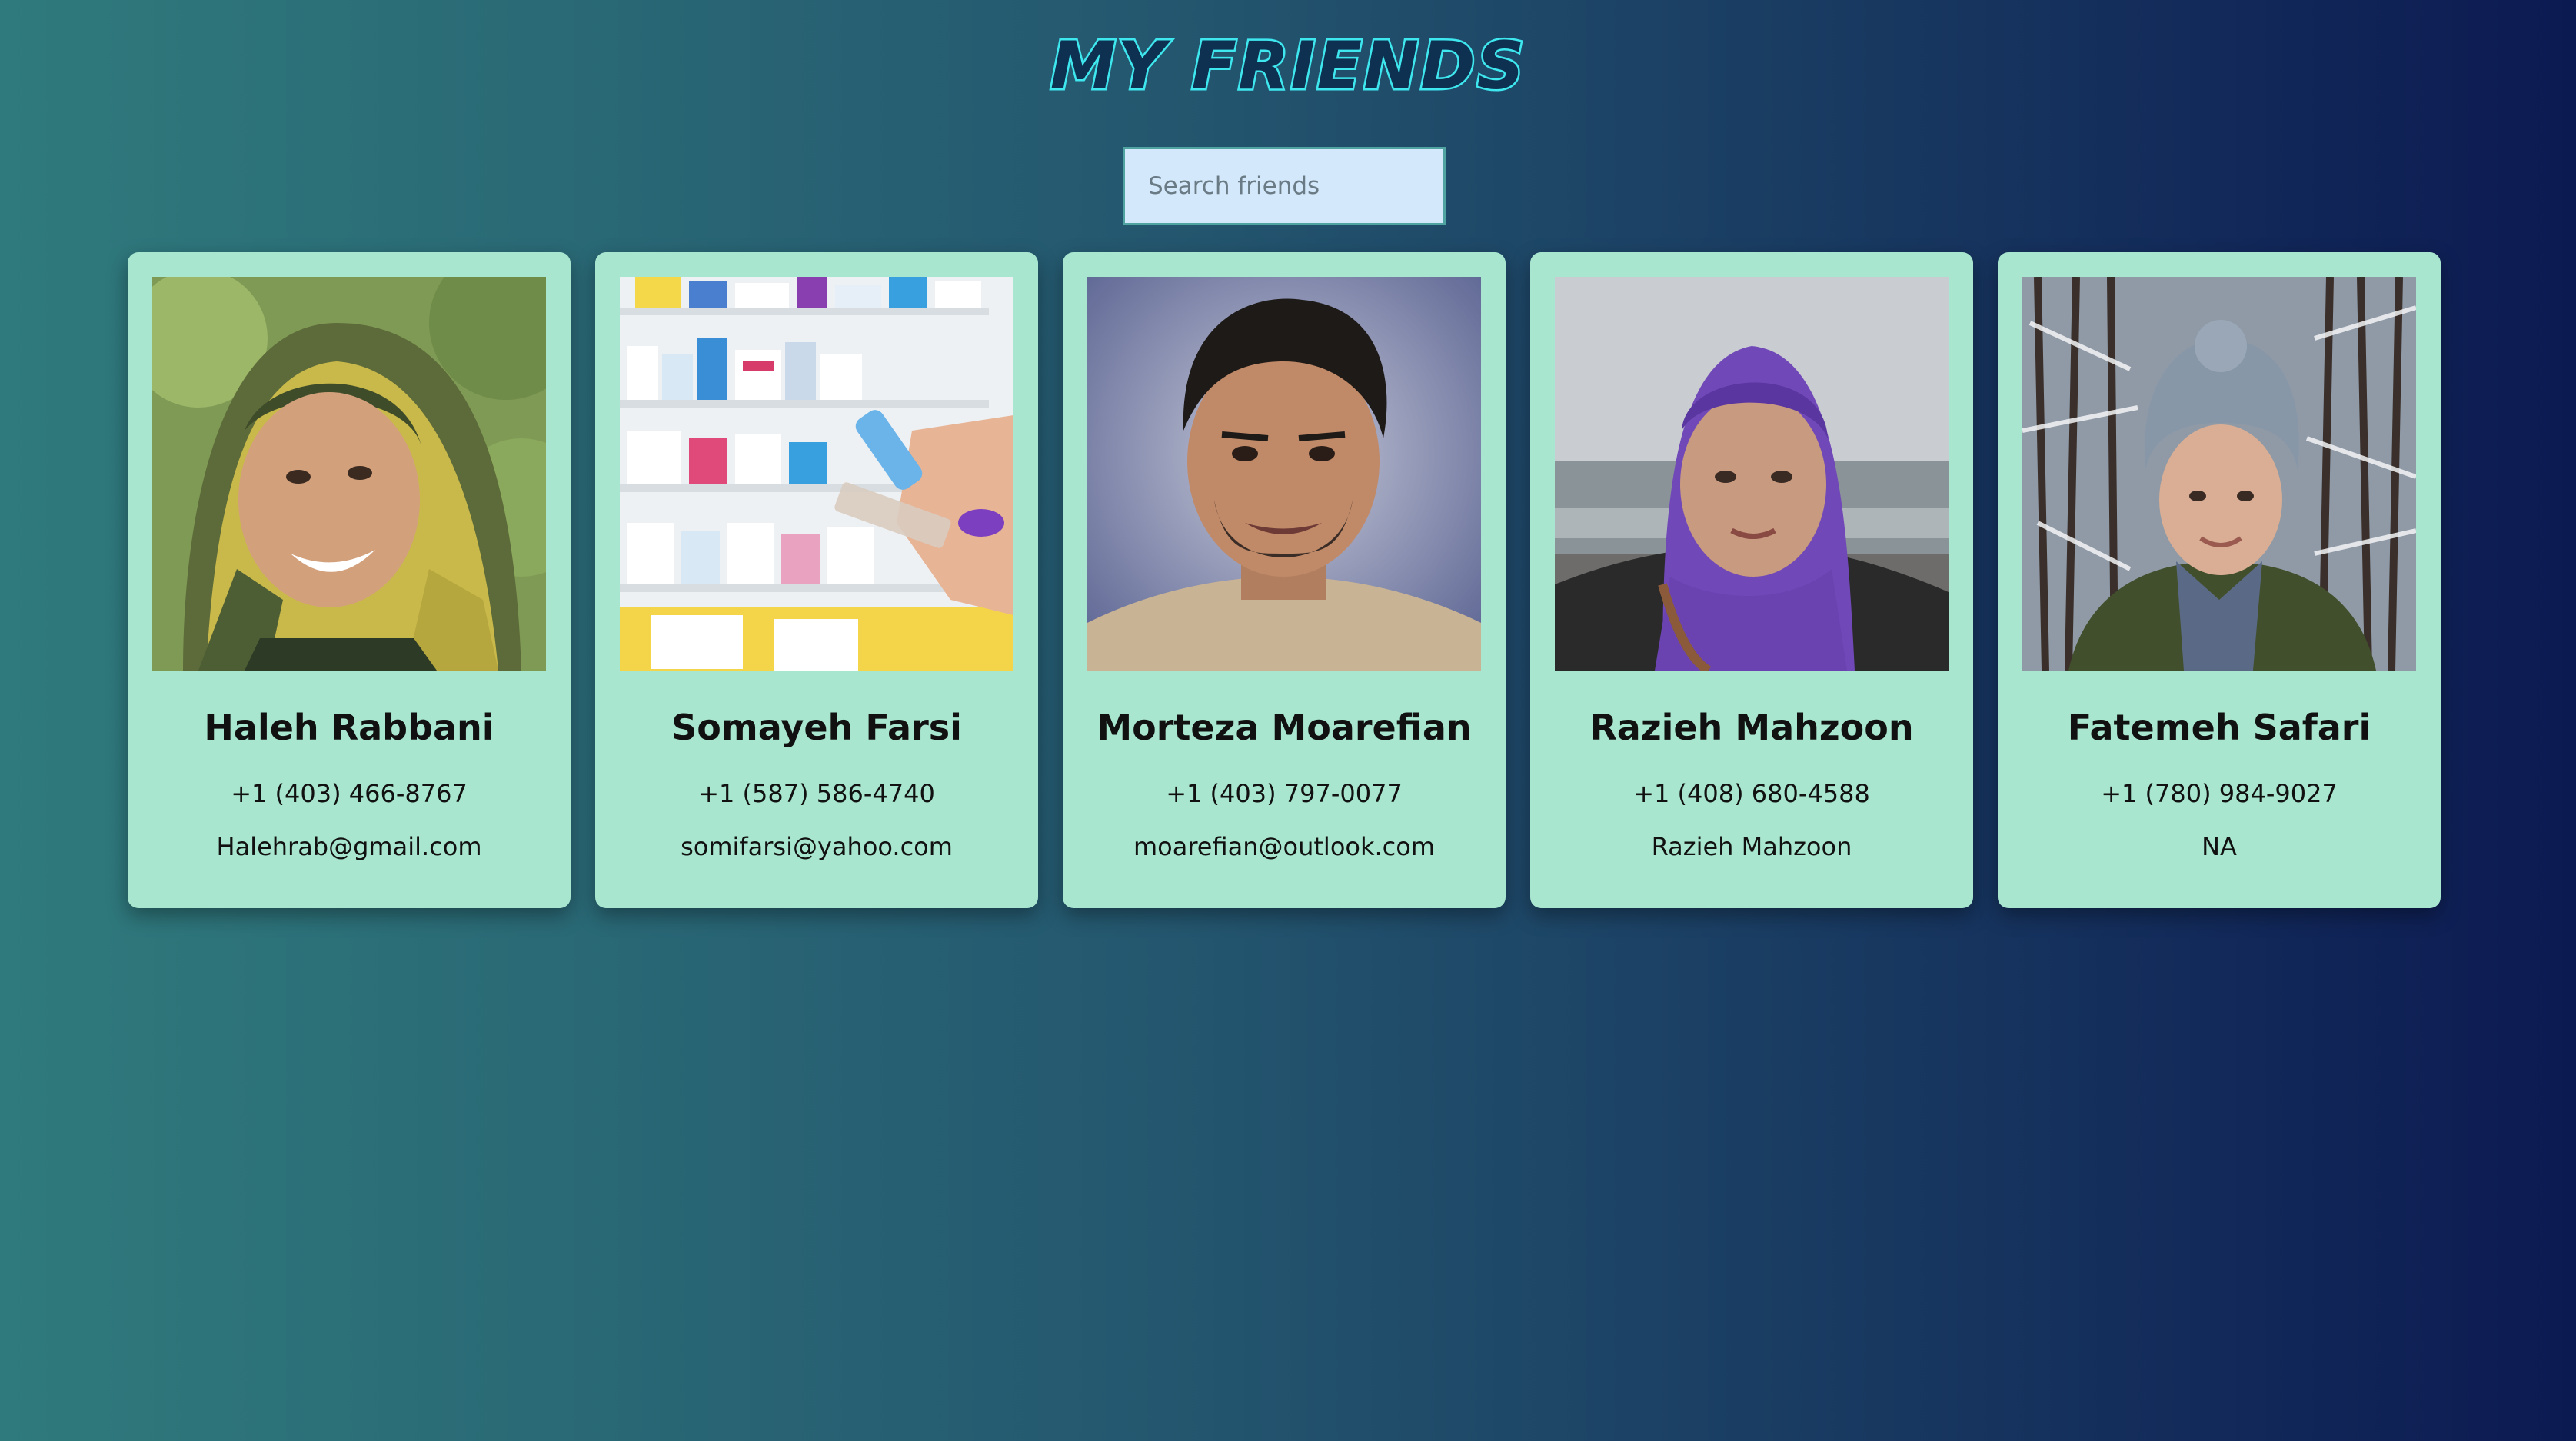 The width and height of the screenshot is (2576, 1441). I want to click on pharmacy-shelf-photo-icon, so click(816, 474).